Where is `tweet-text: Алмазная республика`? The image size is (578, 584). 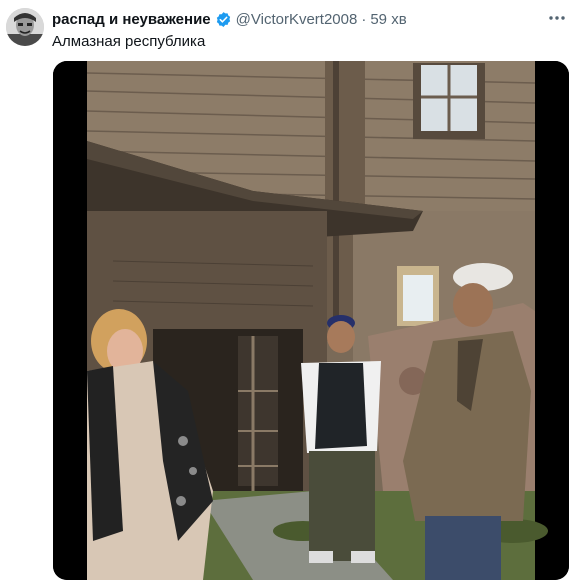 tweet-text: Алмазная республика is located at coordinates (129, 41).